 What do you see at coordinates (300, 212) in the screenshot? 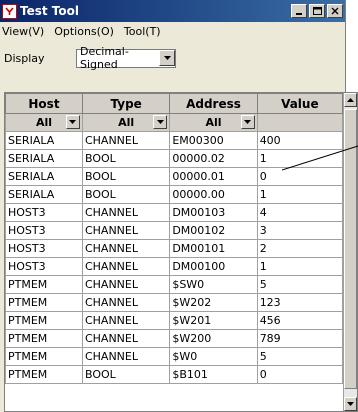
I see `cell-value: 4` at bounding box center [300, 212].